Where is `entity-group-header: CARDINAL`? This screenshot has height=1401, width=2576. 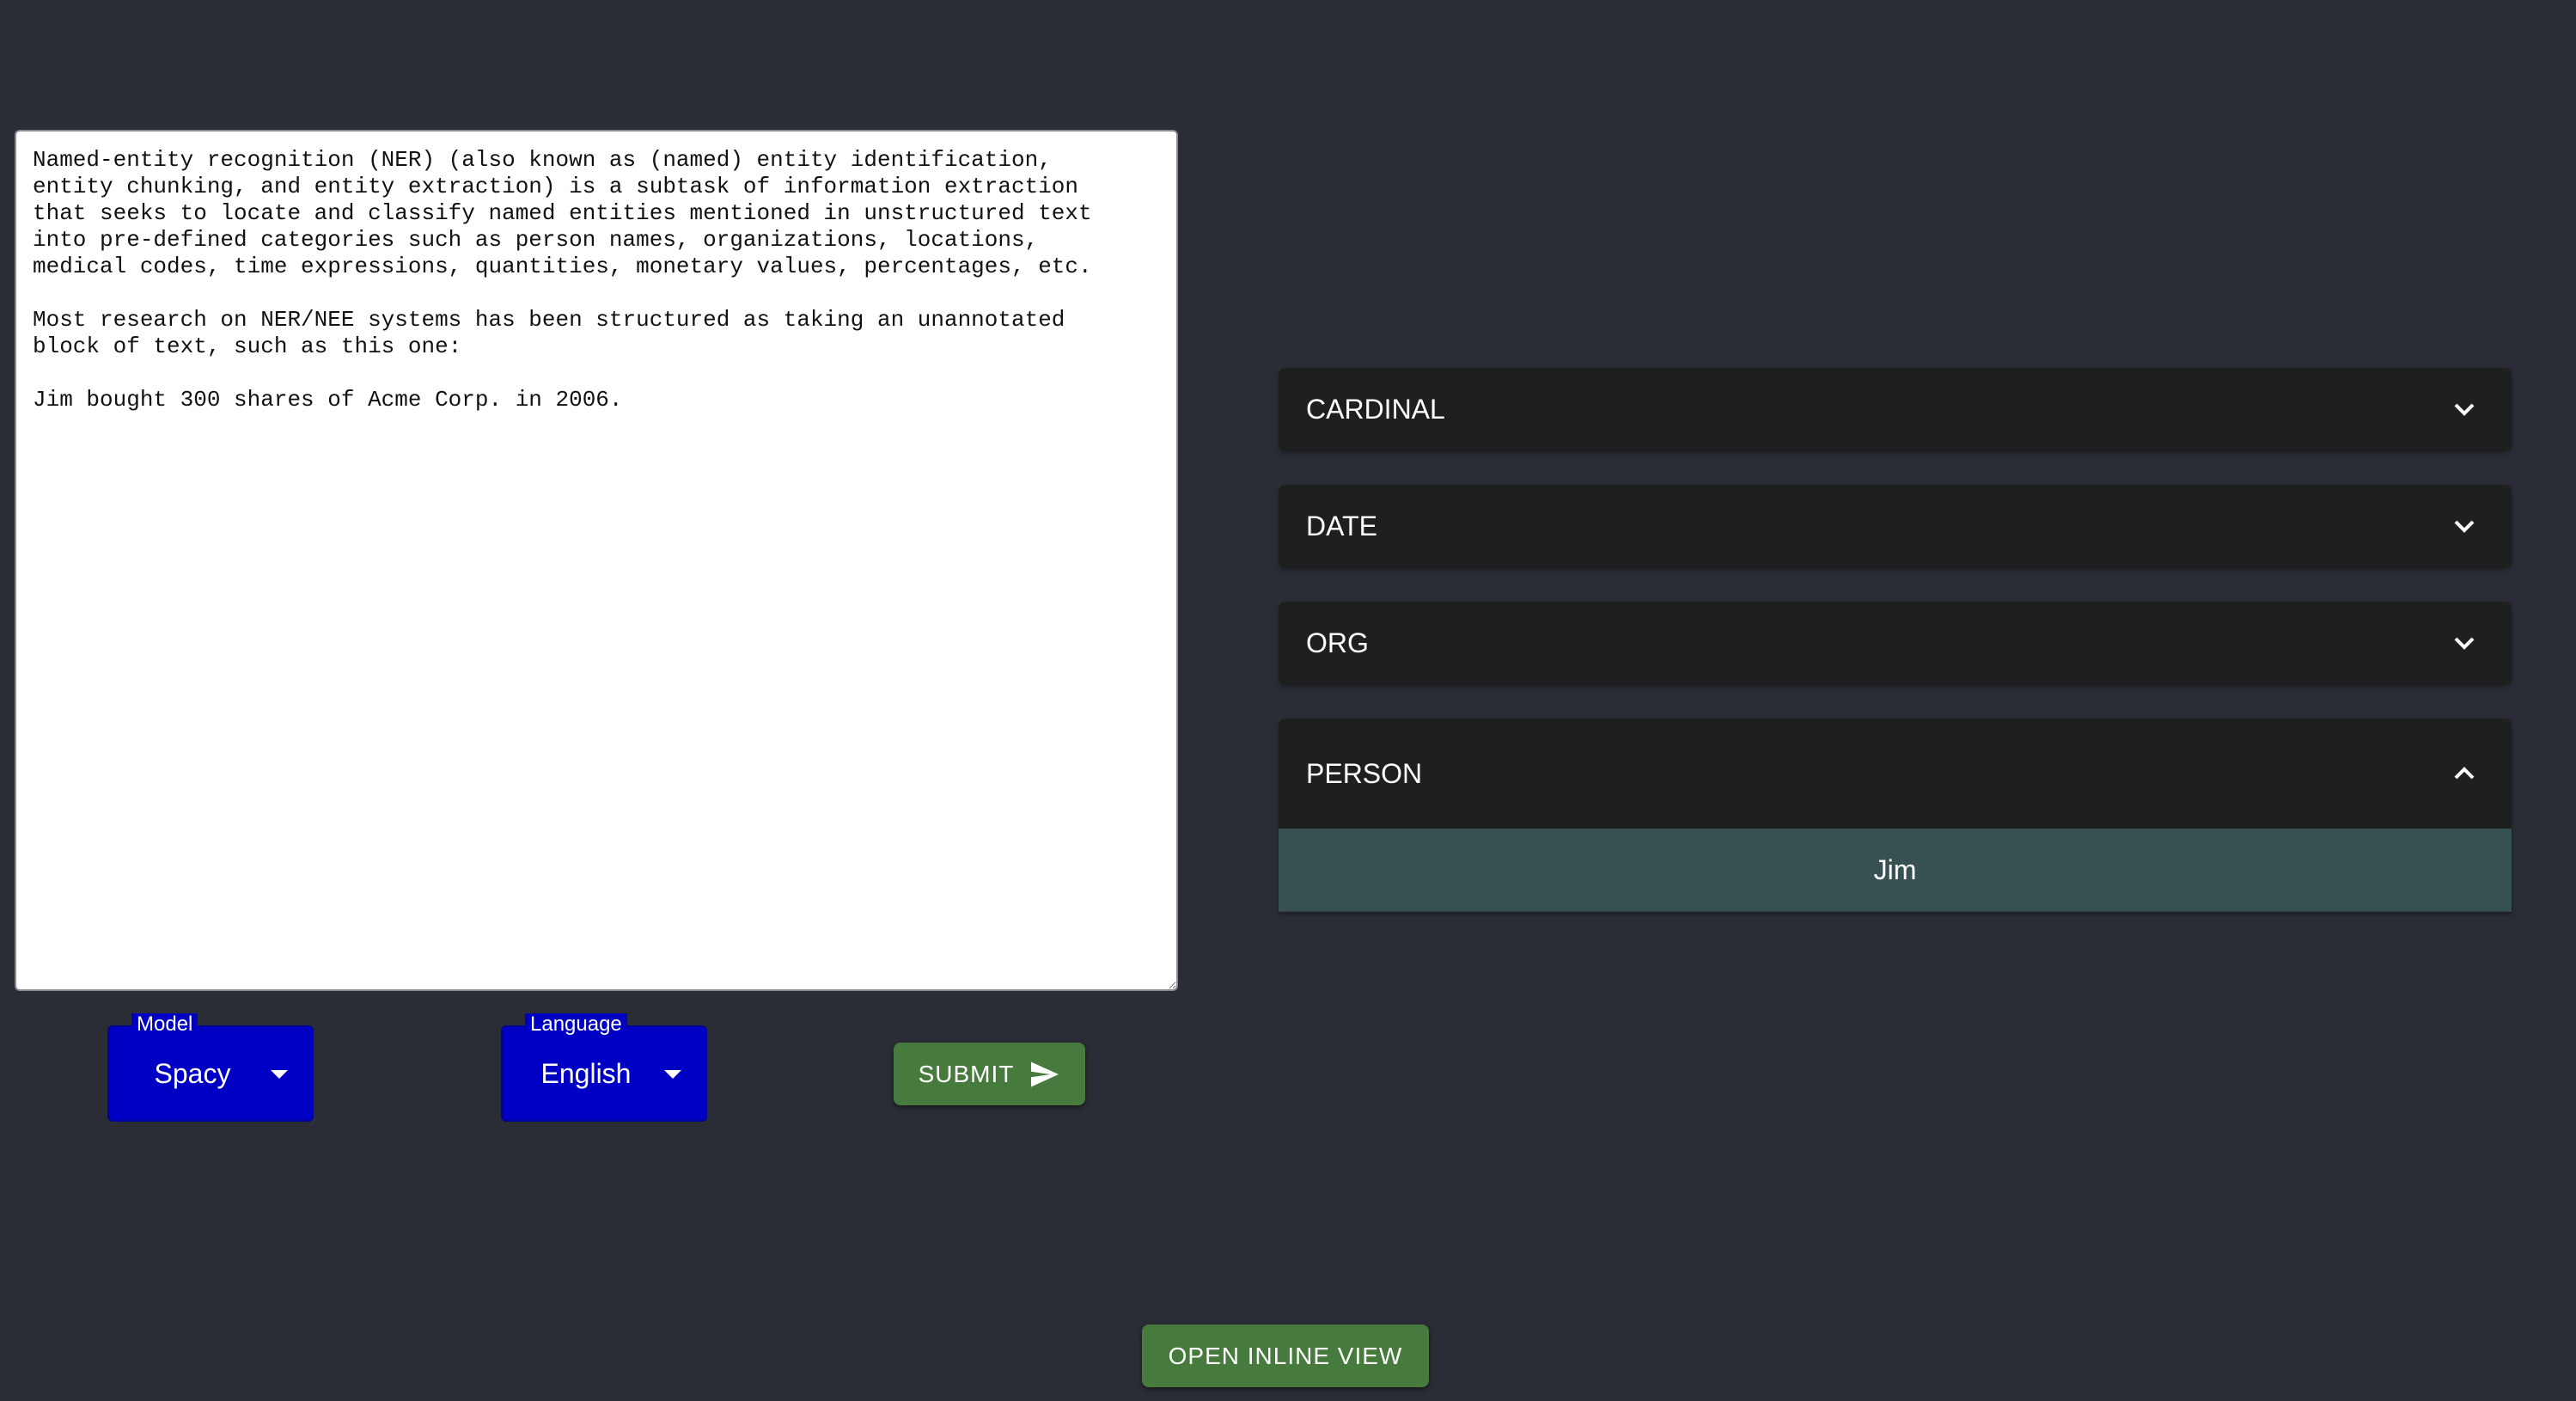 entity-group-header: CARDINAL is located at coordinates (1895, 409).